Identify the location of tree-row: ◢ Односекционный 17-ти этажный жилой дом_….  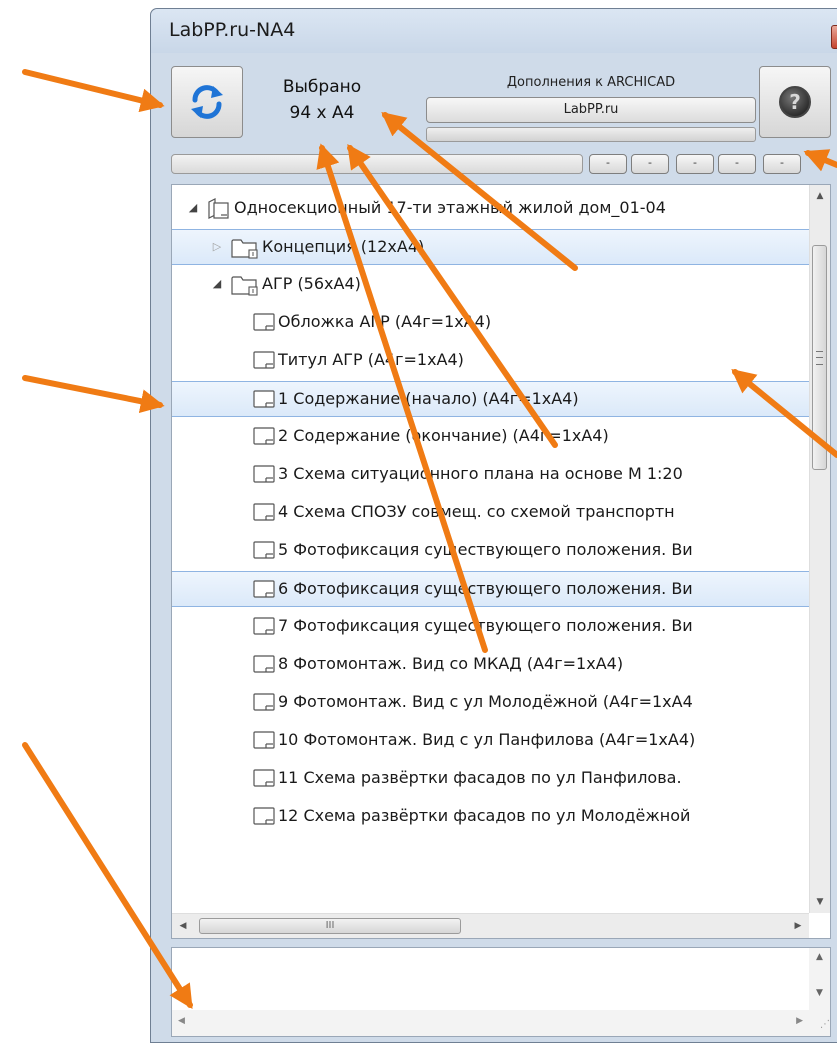
(490, 209).